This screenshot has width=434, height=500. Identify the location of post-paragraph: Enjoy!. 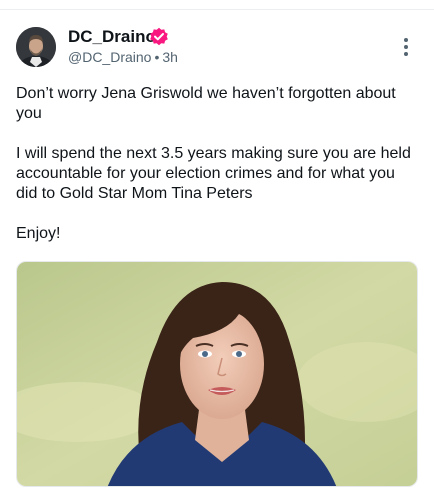
(38, 233).